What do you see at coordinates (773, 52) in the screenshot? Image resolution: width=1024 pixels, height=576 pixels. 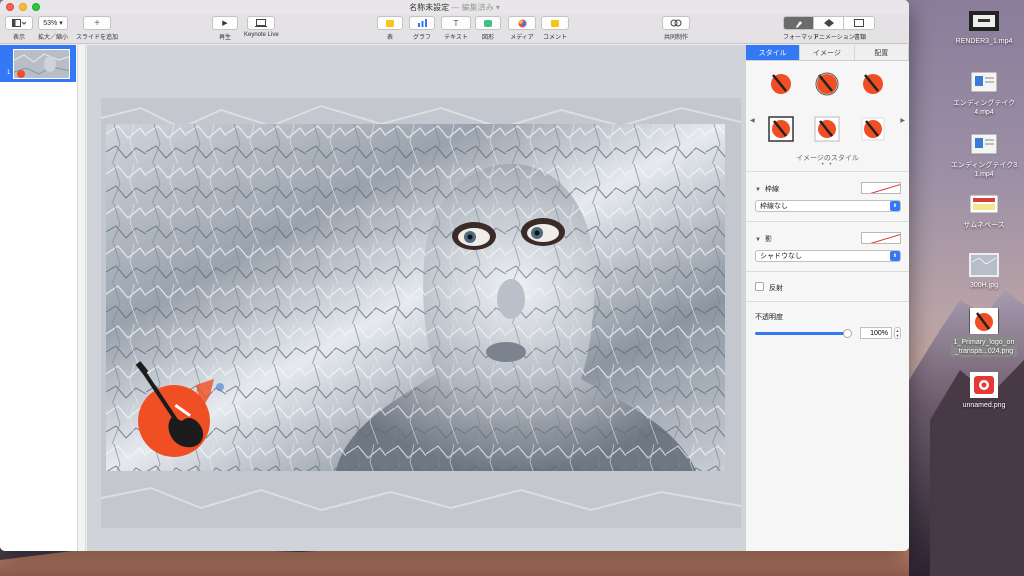 I see `tab-style: スタイル` at bounding box center [773, 52].